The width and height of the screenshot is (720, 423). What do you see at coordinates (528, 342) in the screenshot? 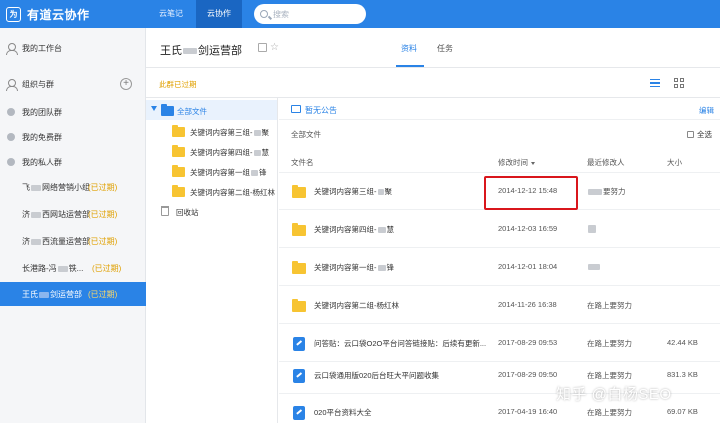
I see `file-modified-time: 2017-08-29 09:53` at bounding box center [528, 342].